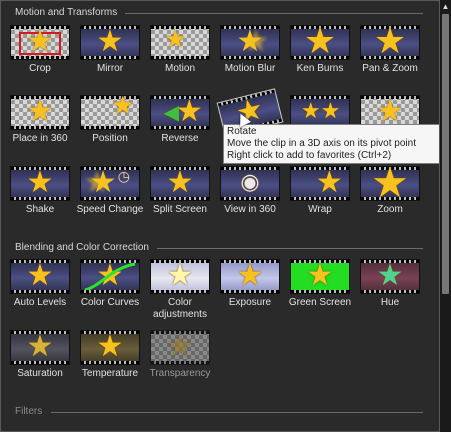 The height and width of the screenshot is (432, 451). I want to click on motion-blur-icon: ★, so click(250, 42).